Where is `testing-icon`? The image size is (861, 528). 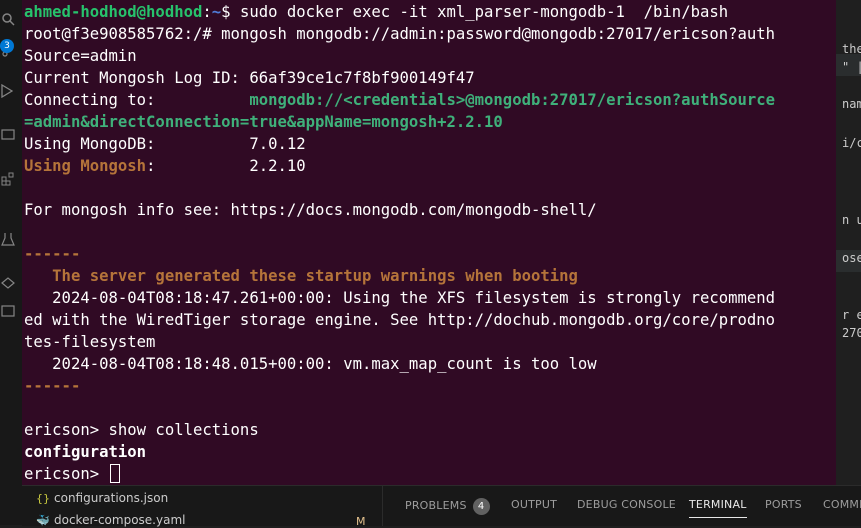
testing-icon is located at coordinates (11, 239).